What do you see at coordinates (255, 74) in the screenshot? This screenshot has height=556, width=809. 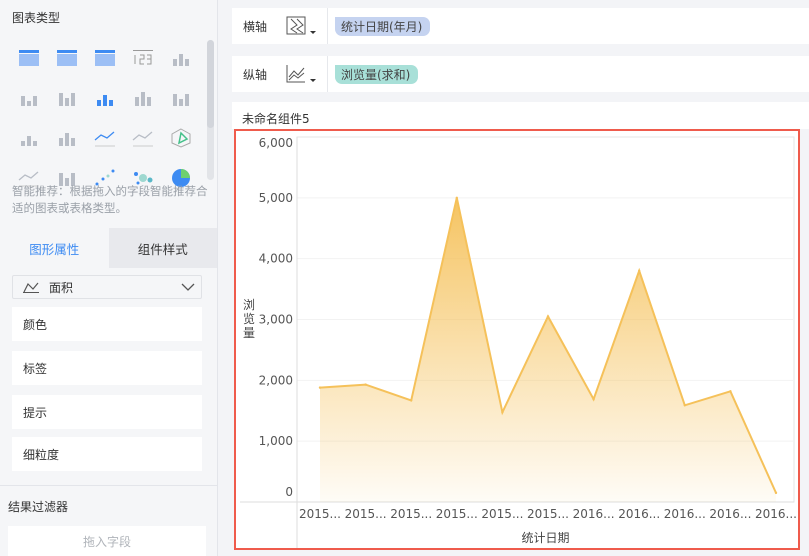 I see `y-axis-label: 纵轴` at bounding box center [255, 74].